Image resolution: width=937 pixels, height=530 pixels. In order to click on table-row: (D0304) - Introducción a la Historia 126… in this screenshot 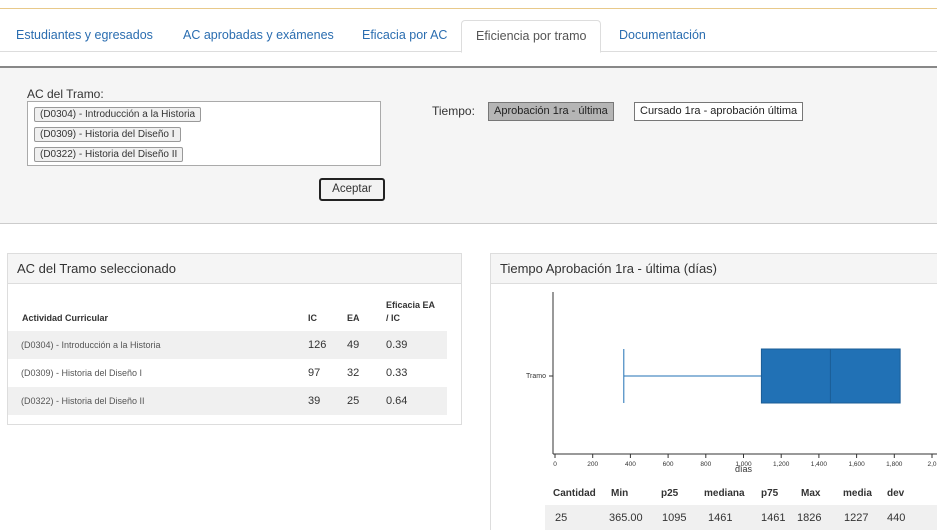, I will do `click(227, 345)`.